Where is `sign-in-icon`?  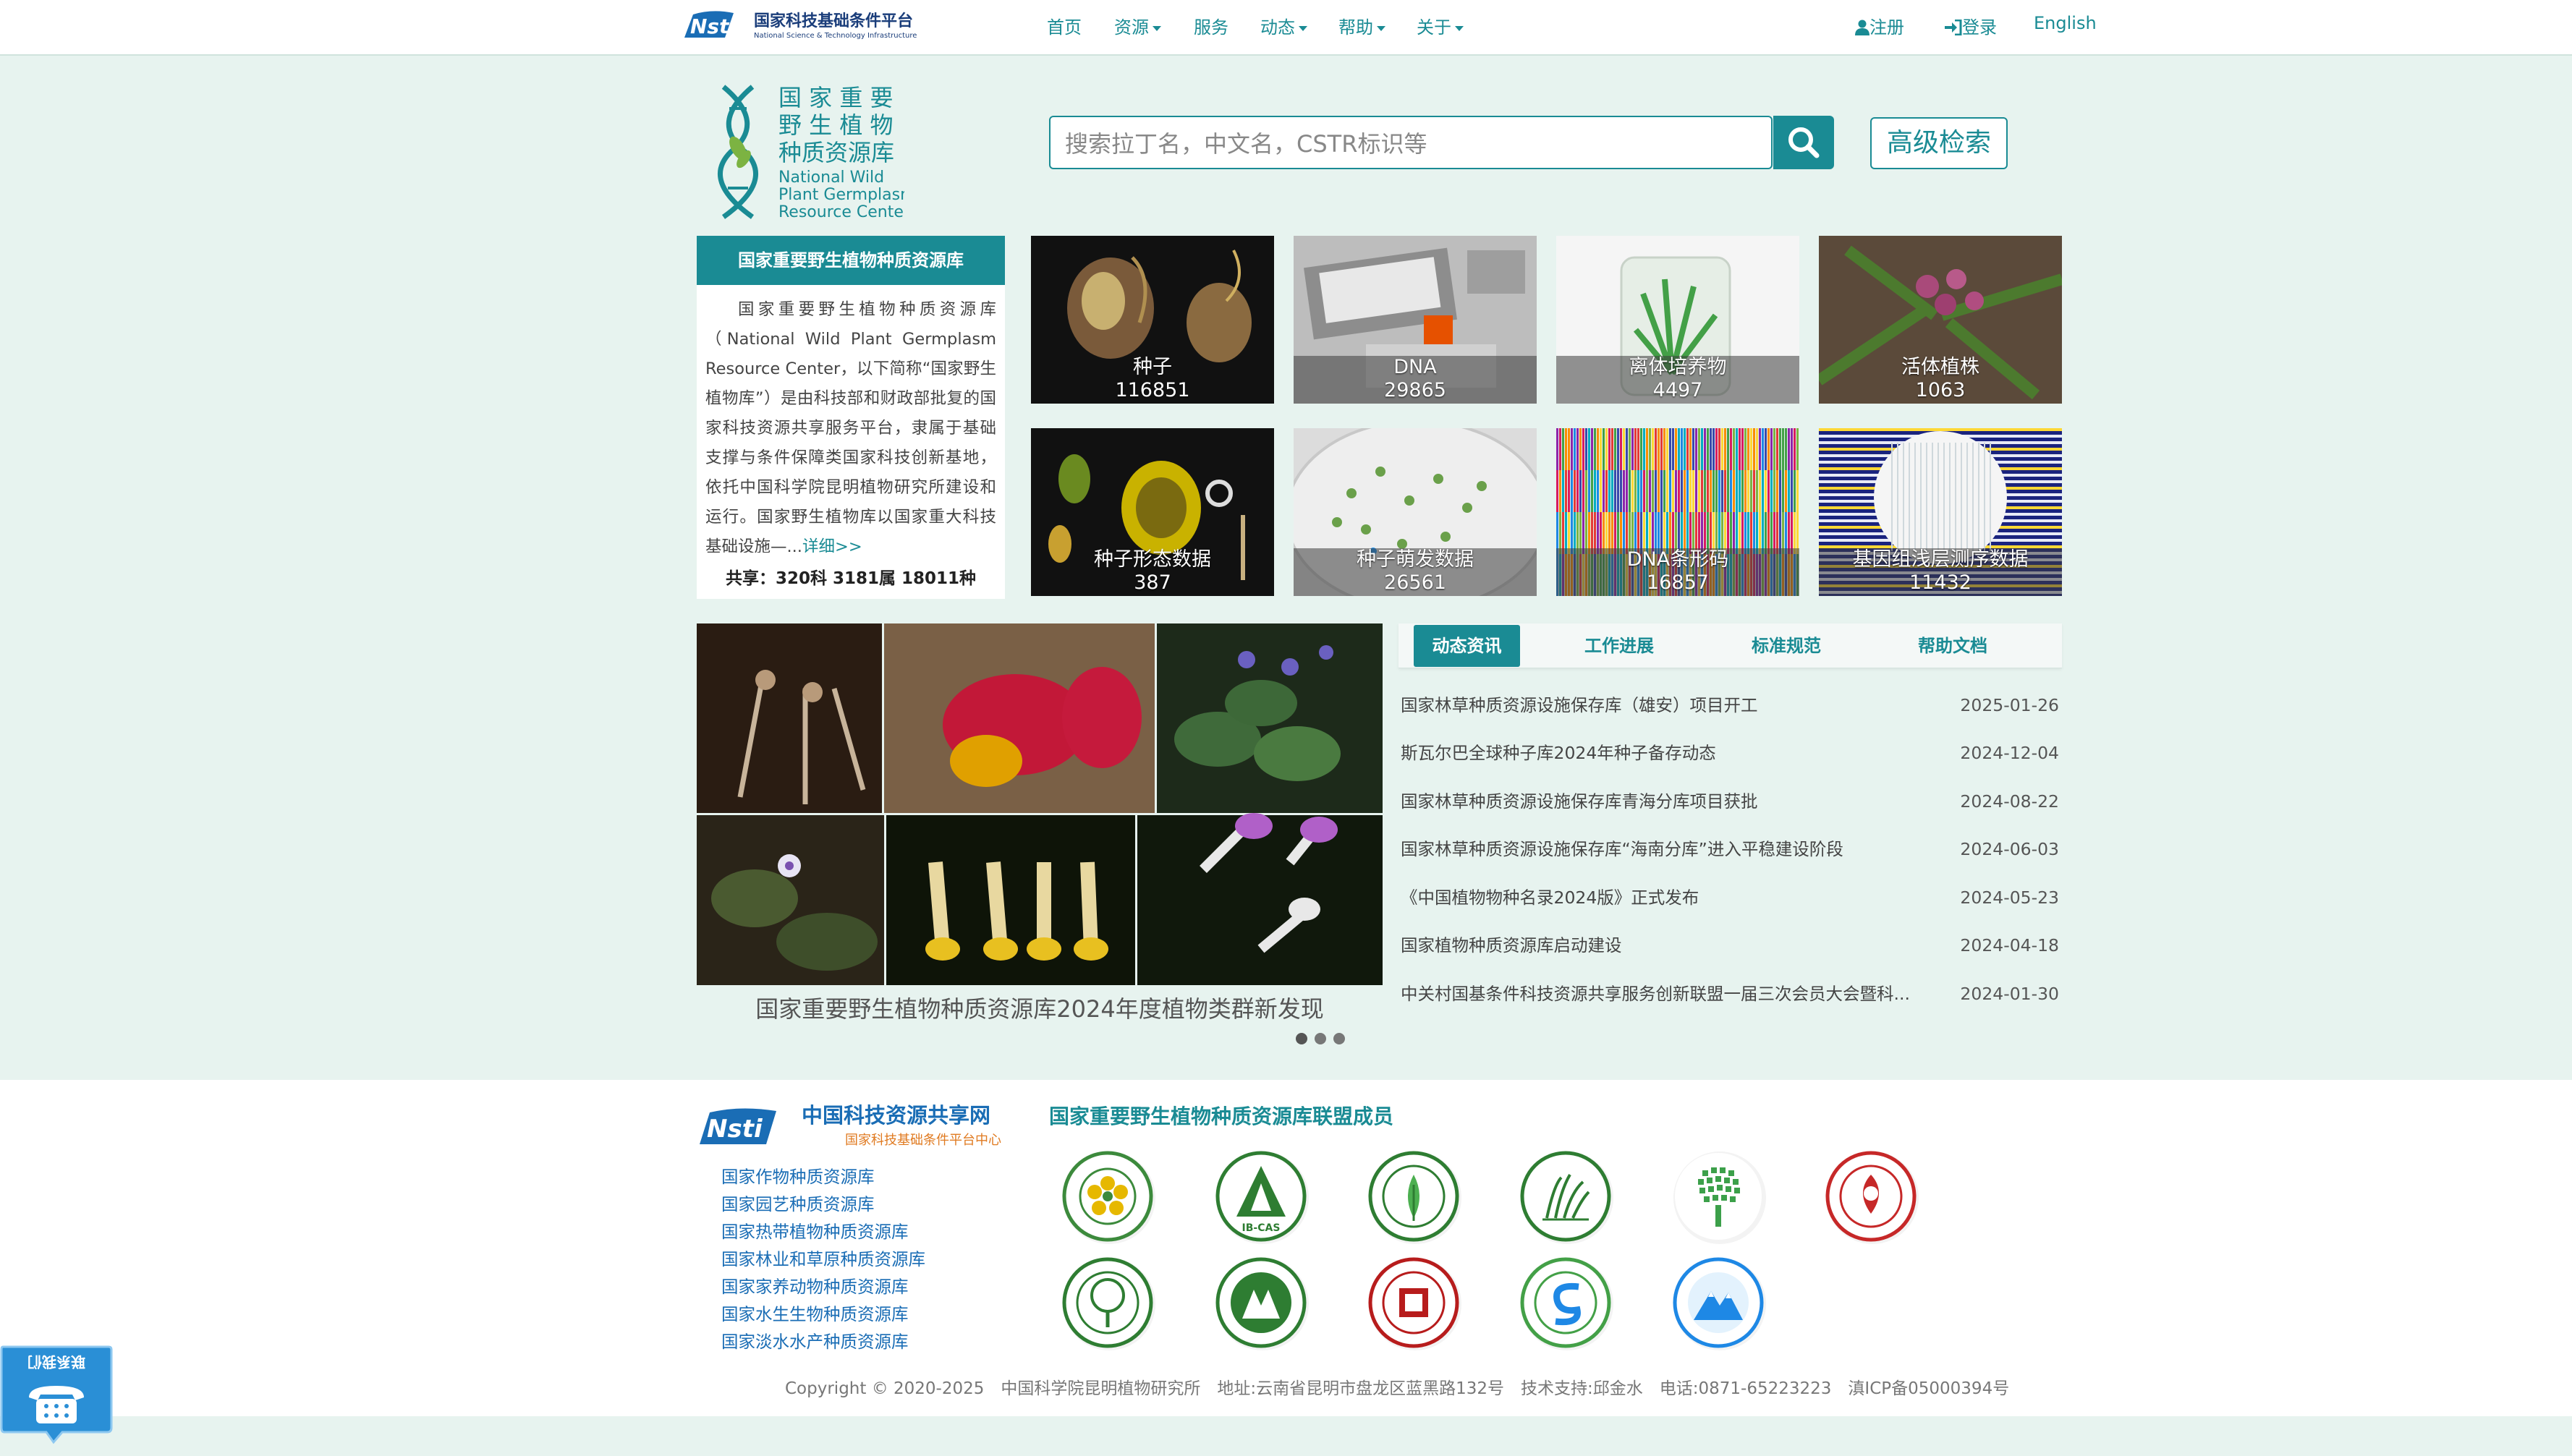 sign-in-icon is located at coordinates (1953, 27).